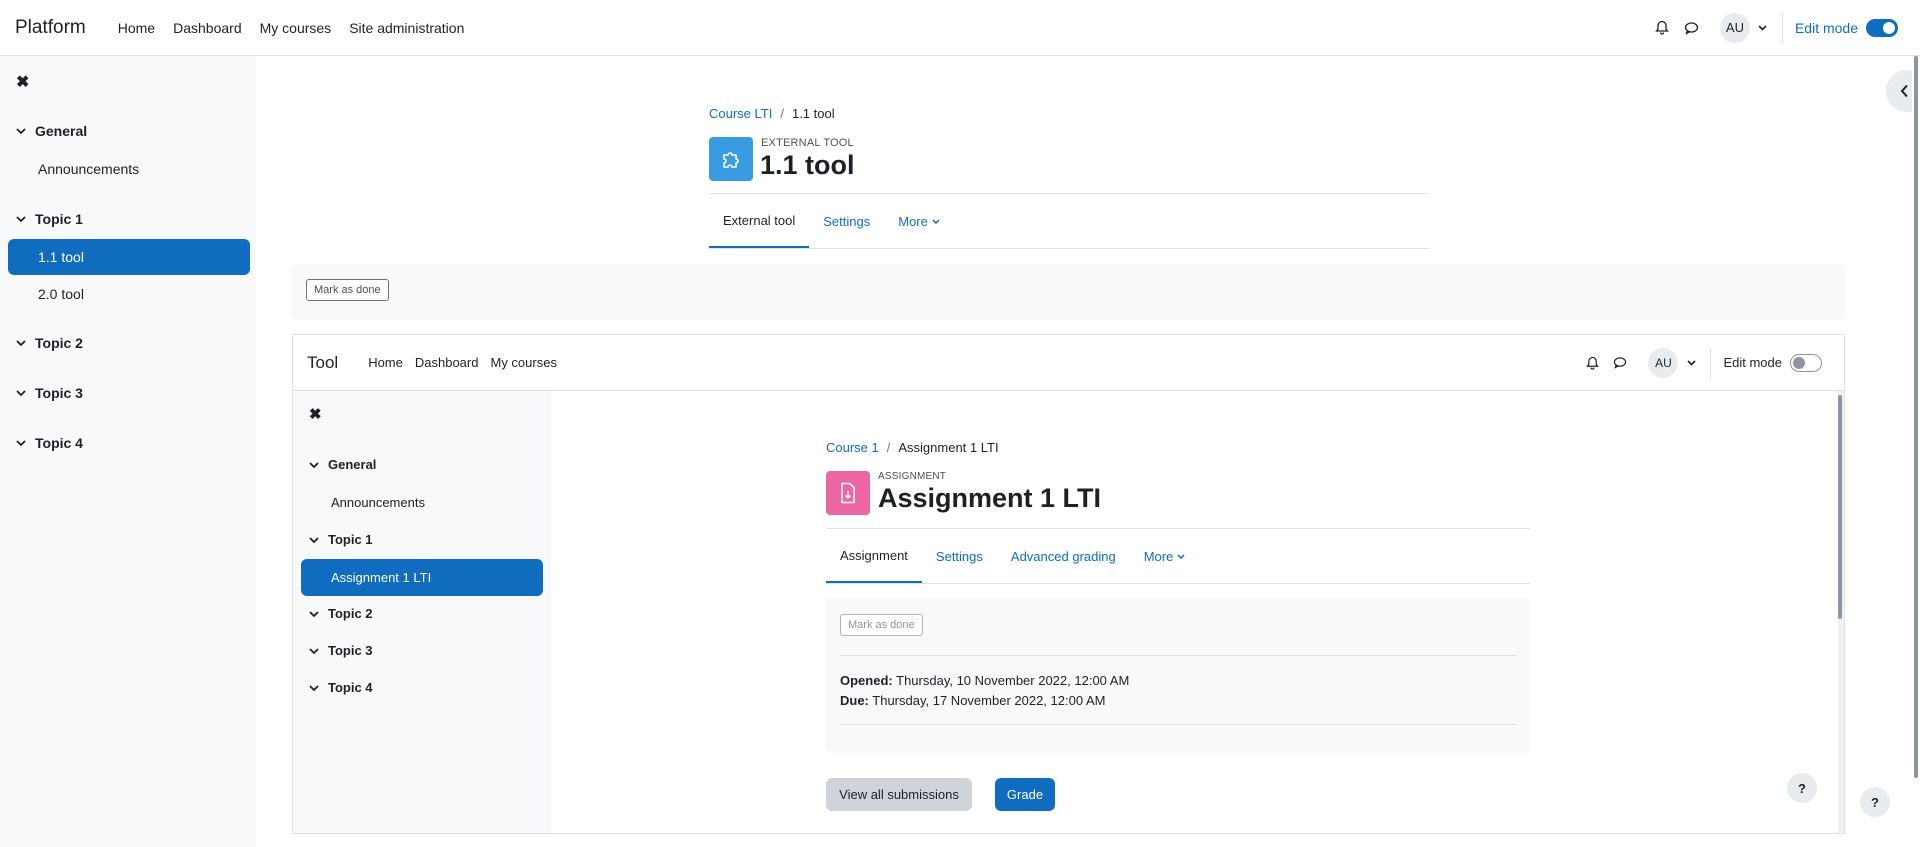  Describe the element at coordinates (447, 362) in the screenshot. I see `tool-nav-dashboard: Dashboard` at that location.